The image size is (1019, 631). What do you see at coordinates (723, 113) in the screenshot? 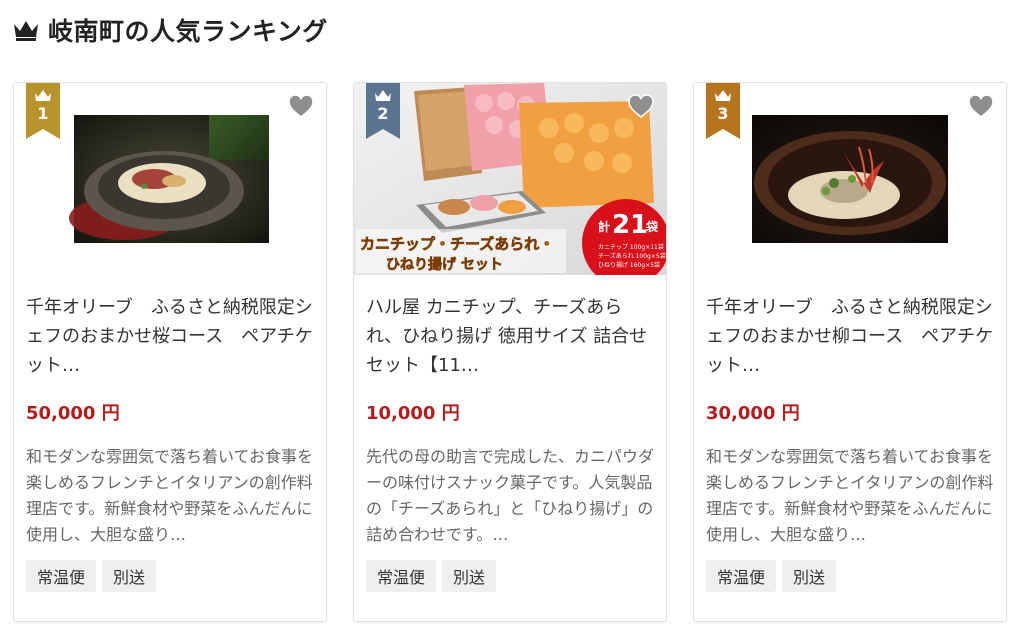
I see `rank-number: 3` at bounding box center [723, 113].